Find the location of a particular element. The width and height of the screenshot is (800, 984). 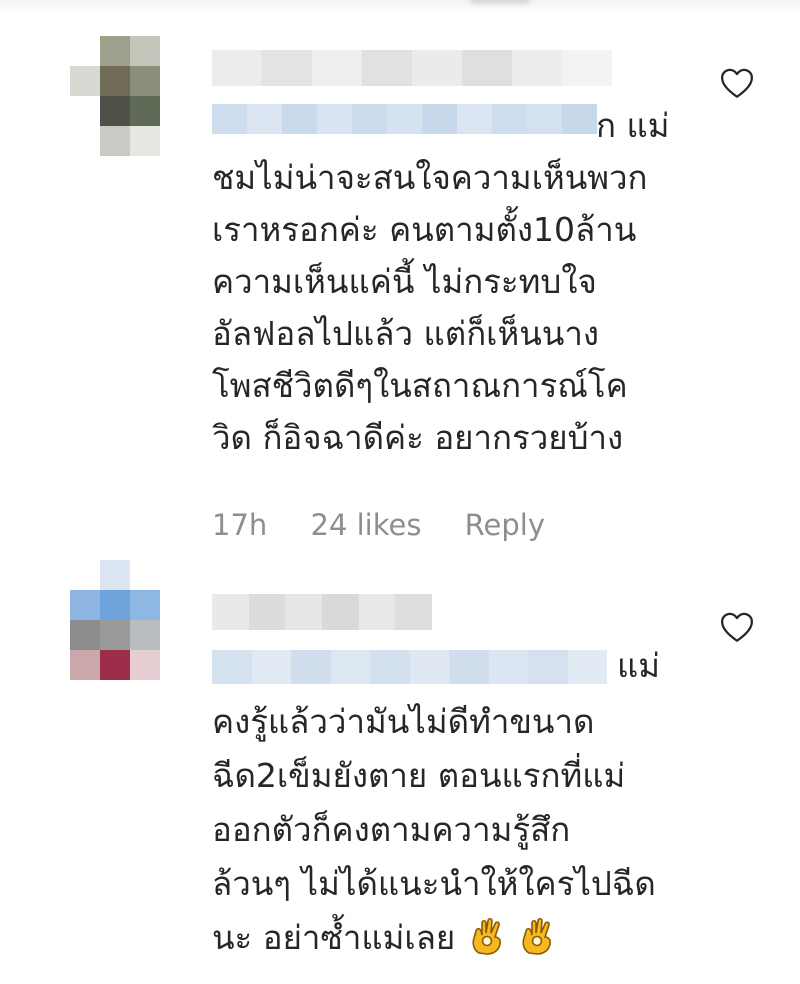

likes-count: 24 likes is located at coordinates (366, 525).